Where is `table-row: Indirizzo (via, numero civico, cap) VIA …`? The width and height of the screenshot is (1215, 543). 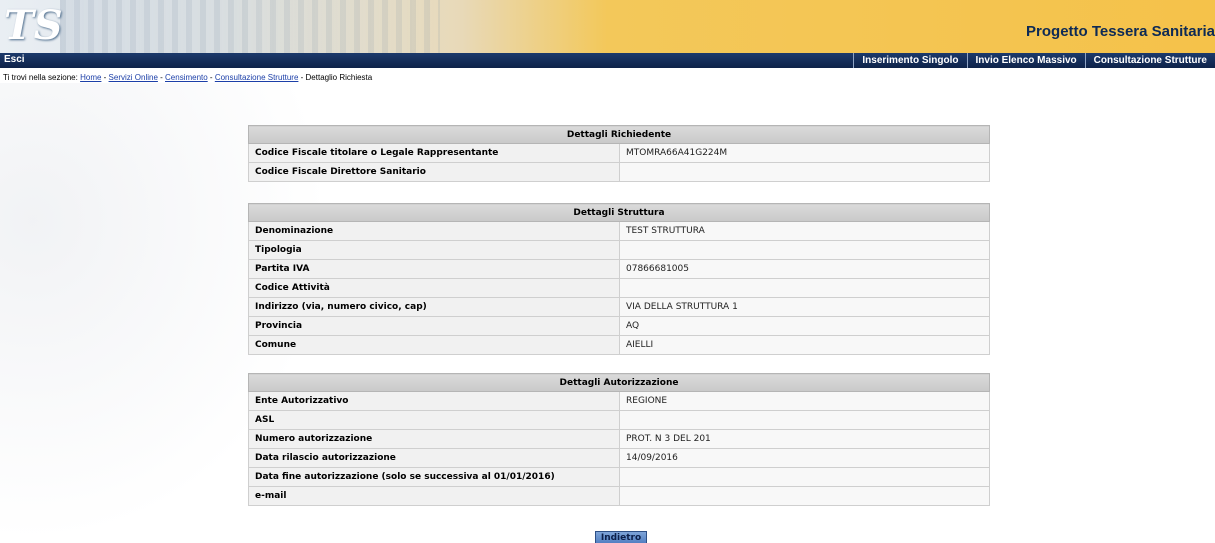 table-row: Indirizzo (via, numero civico, cap) VIA … is located at coordinates (619, 307).